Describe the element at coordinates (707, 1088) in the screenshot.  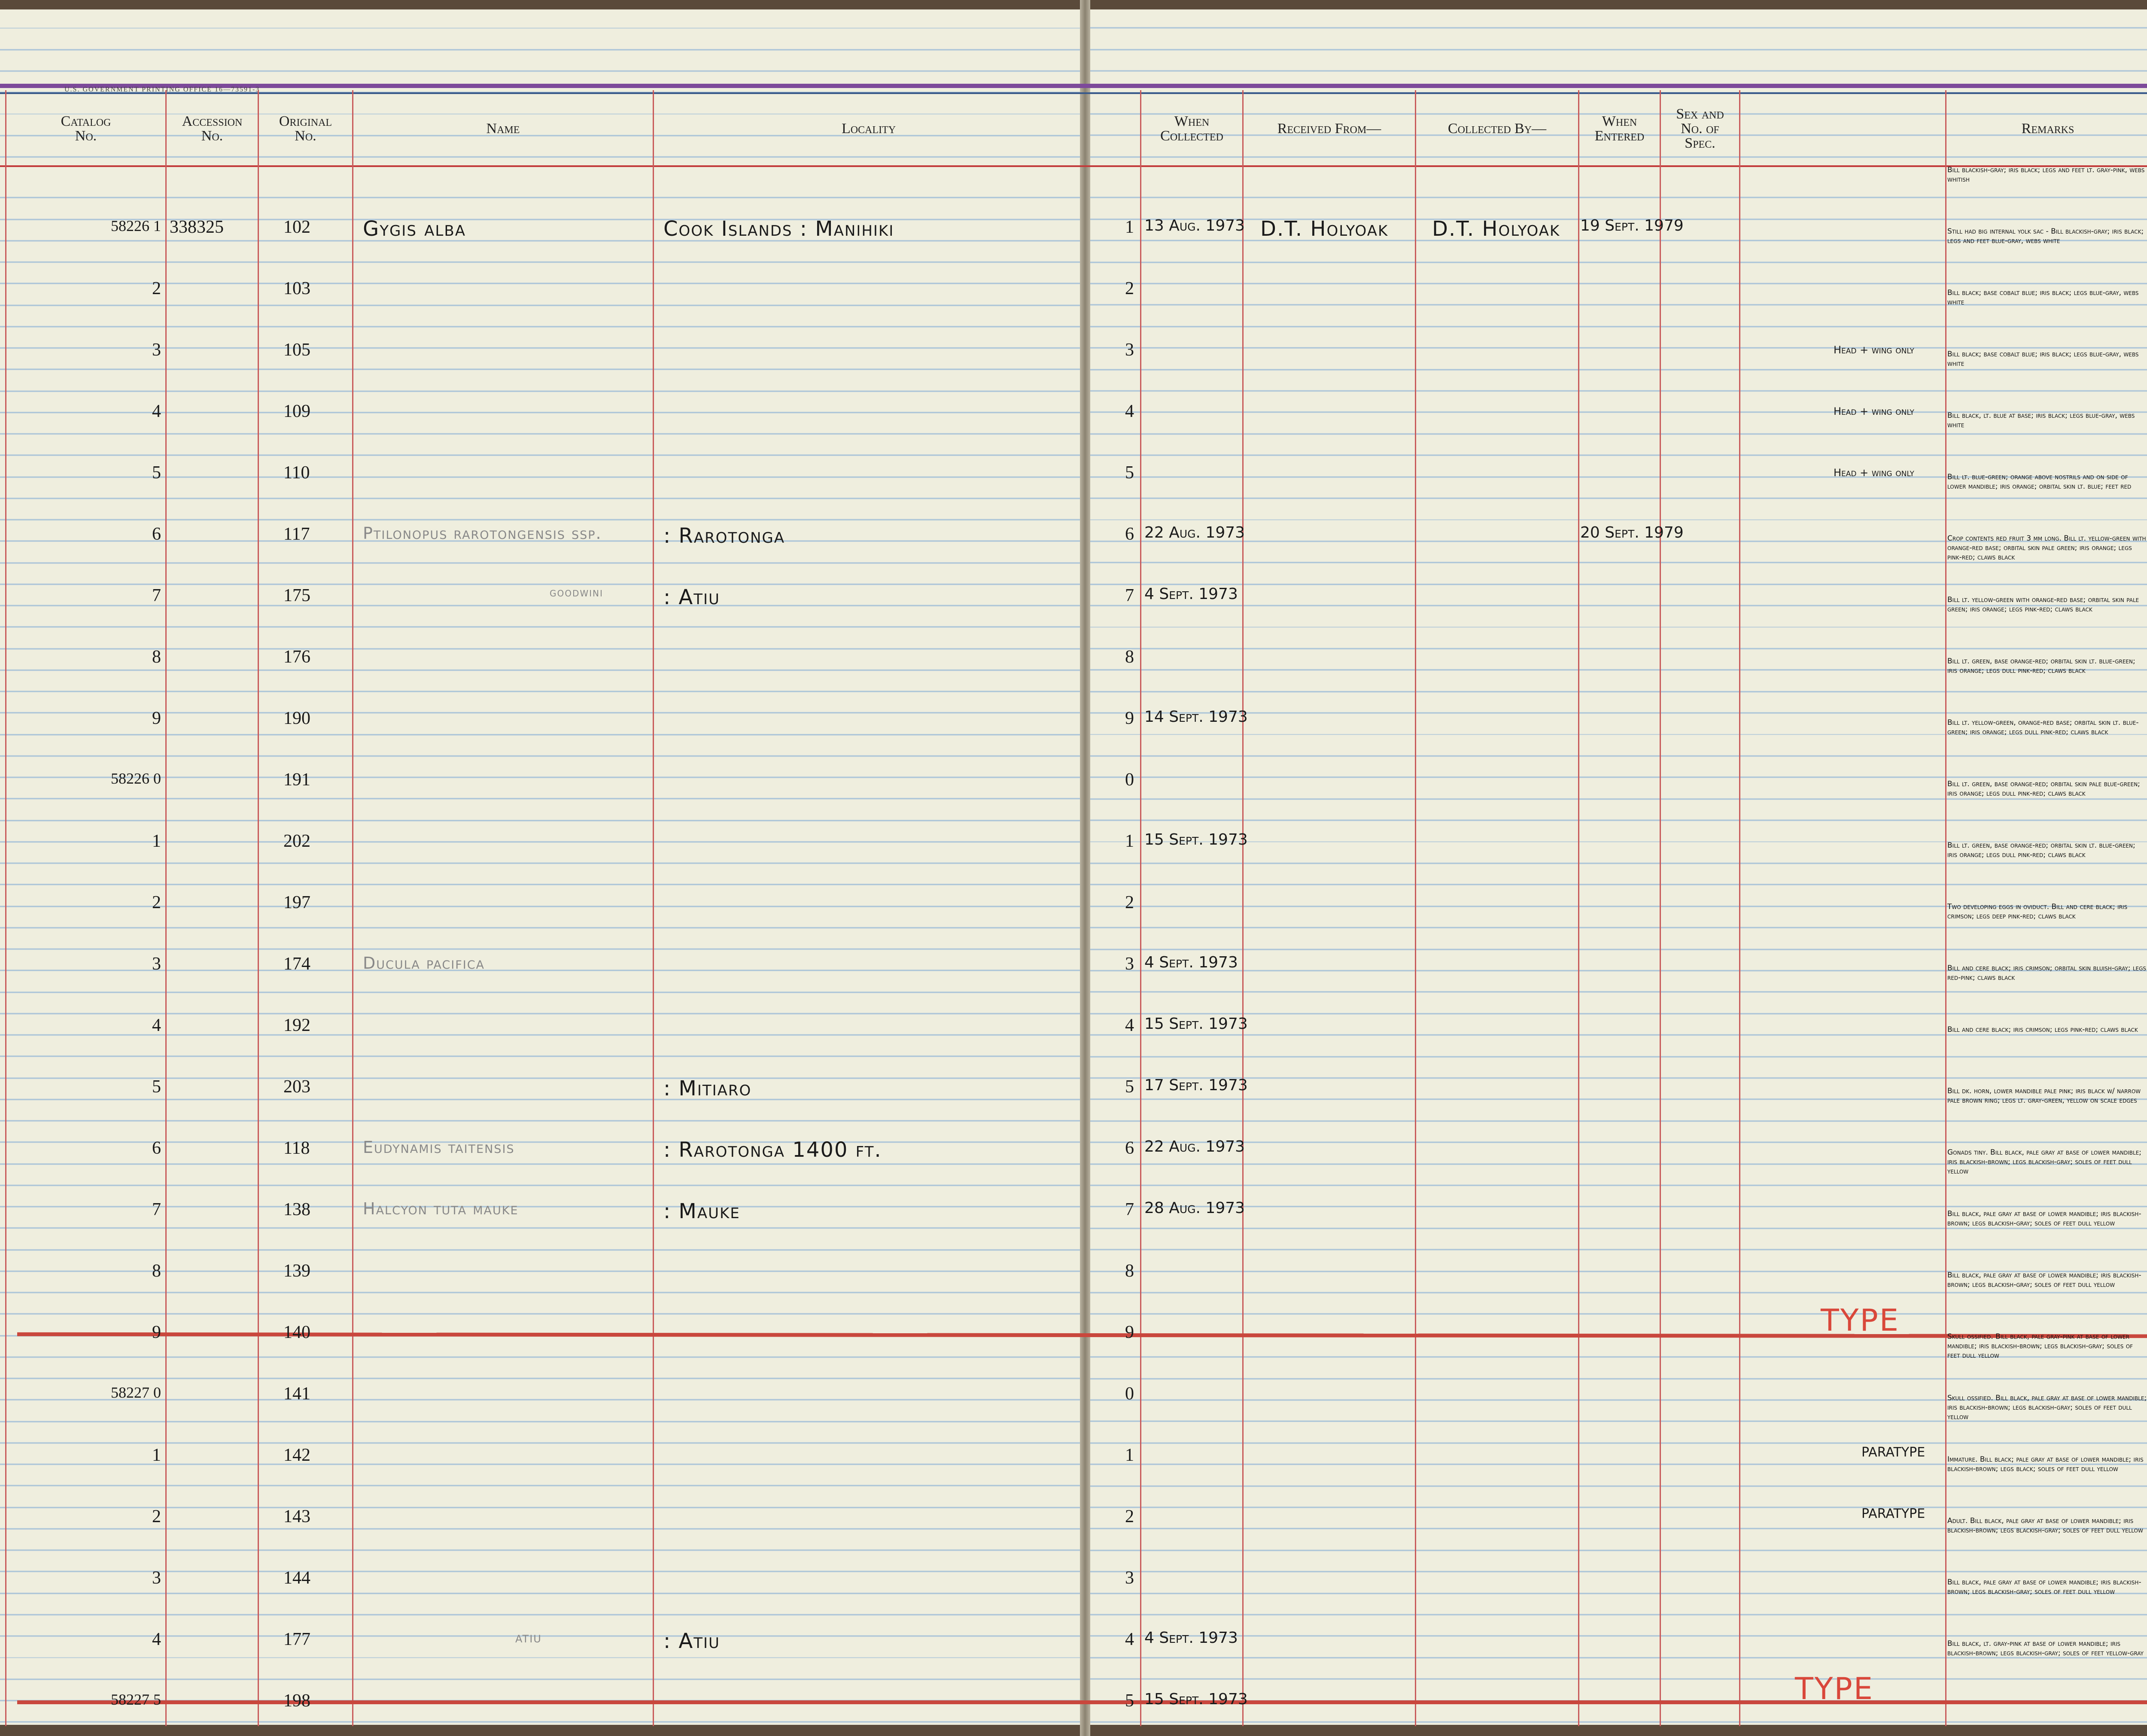
I see `row-loc: : Mitiaro` at that location.